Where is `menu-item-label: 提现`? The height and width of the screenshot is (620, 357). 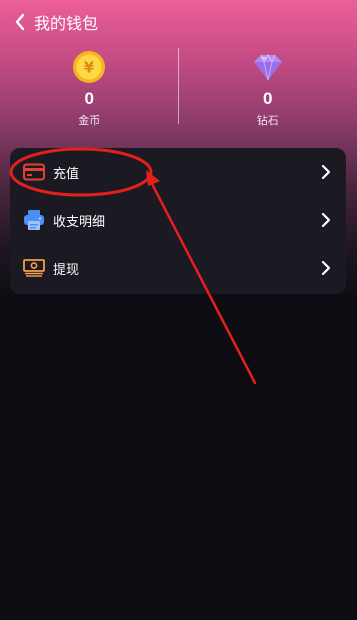 menu-item-label: 提现 is located at coordinates (66, 269).